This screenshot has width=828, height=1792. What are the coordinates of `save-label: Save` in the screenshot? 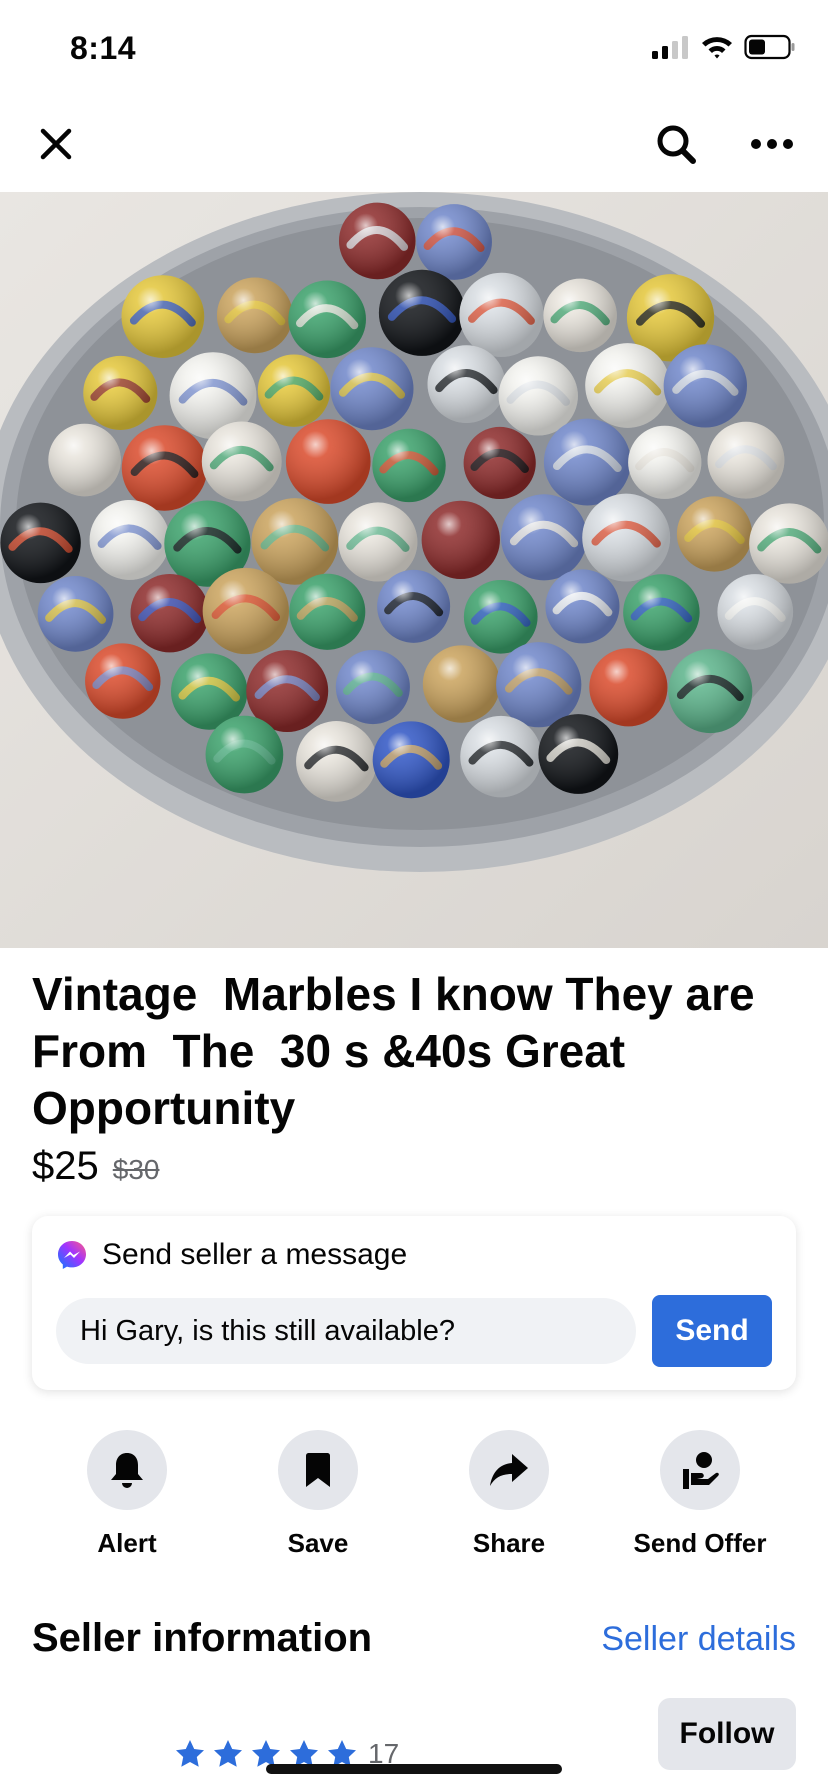 It's located at (318, 1543).